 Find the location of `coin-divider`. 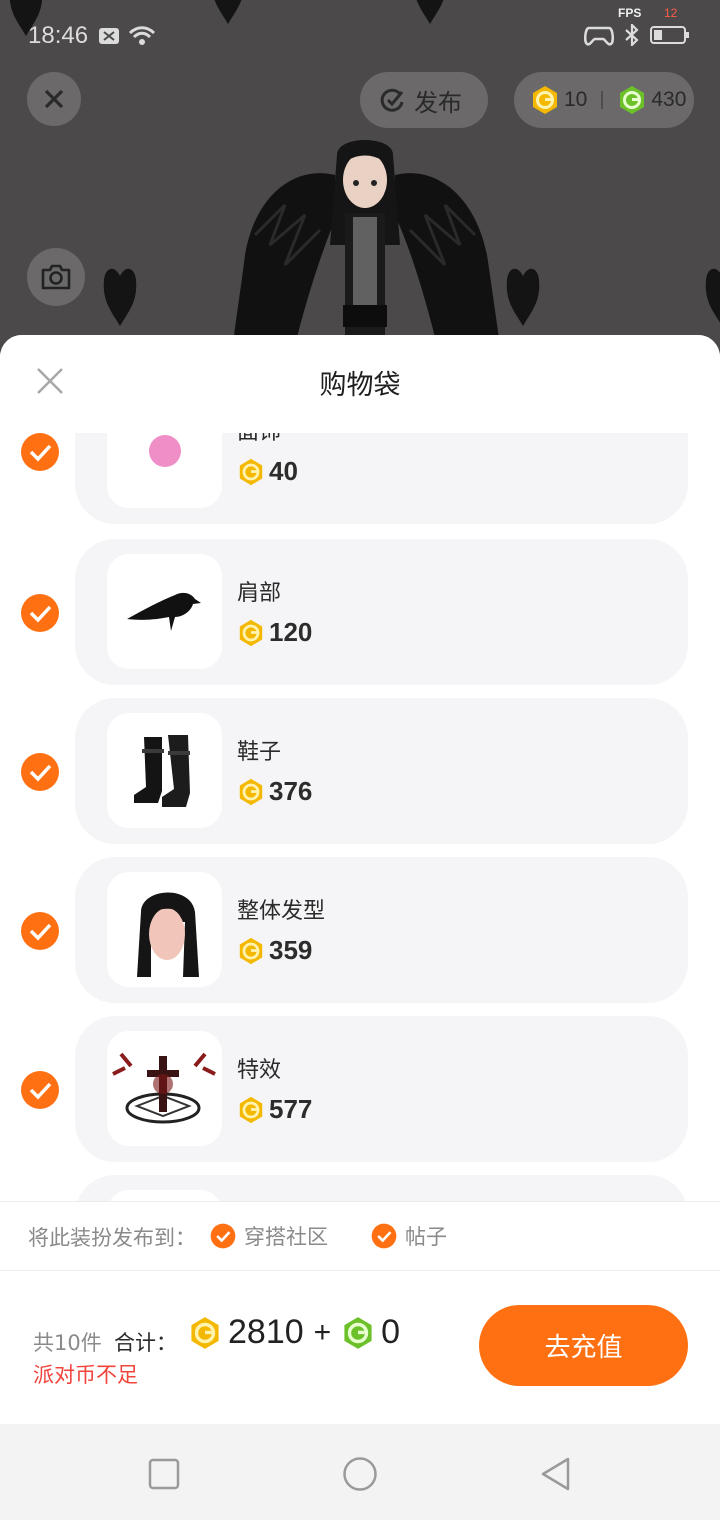

coin-divider is located at coordinates (602, 100).